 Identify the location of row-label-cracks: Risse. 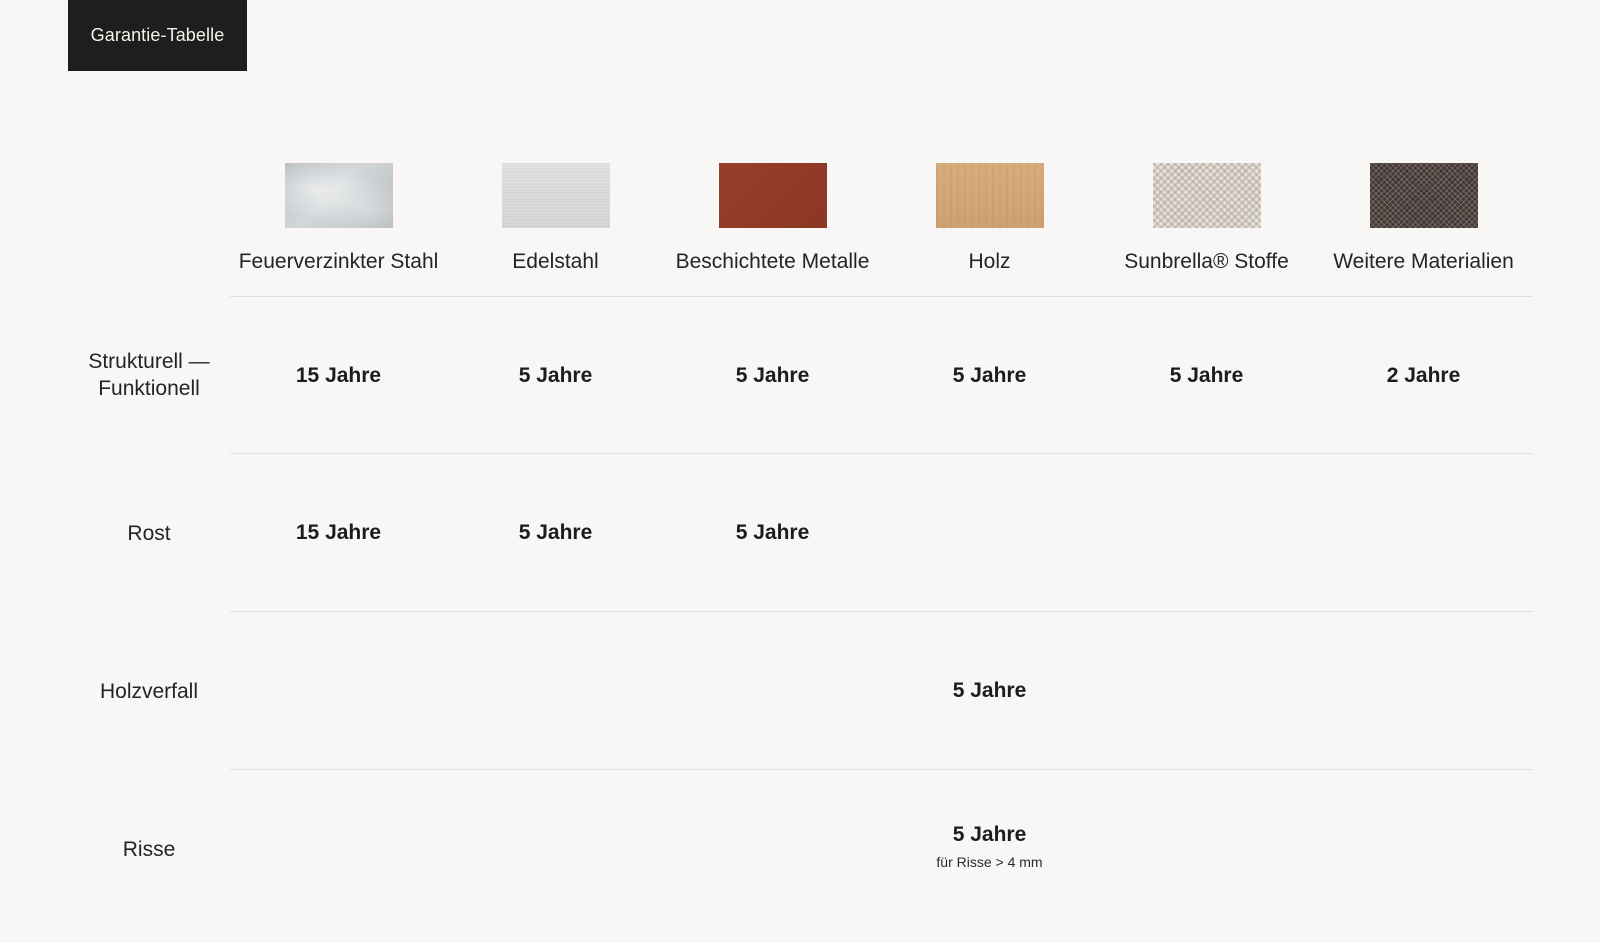
(149, 849).